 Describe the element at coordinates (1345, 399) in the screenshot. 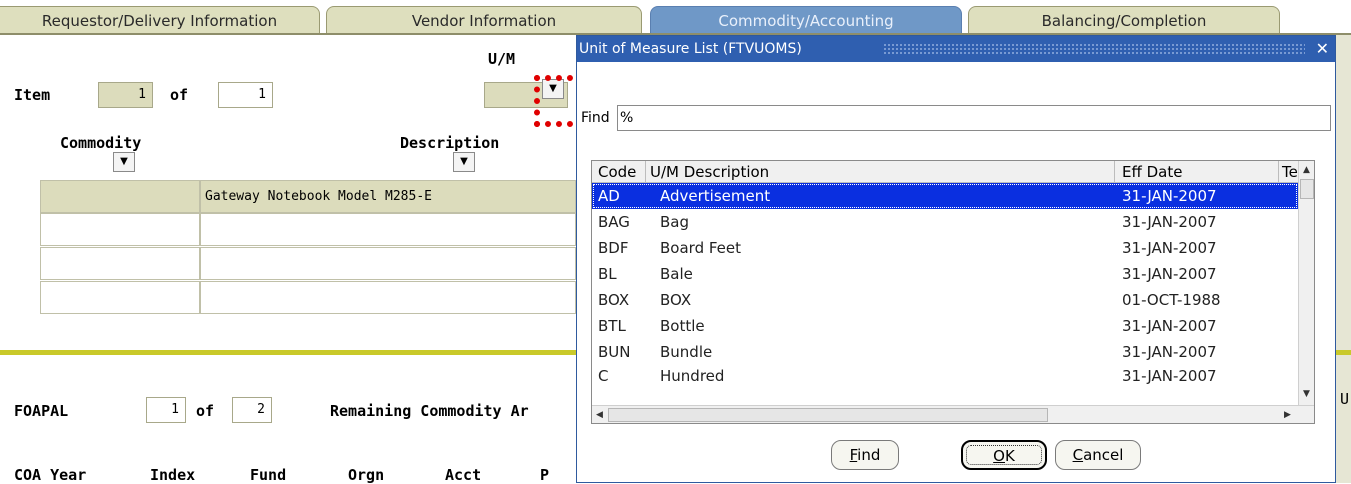

I see `background-partial-text: U` at that location.